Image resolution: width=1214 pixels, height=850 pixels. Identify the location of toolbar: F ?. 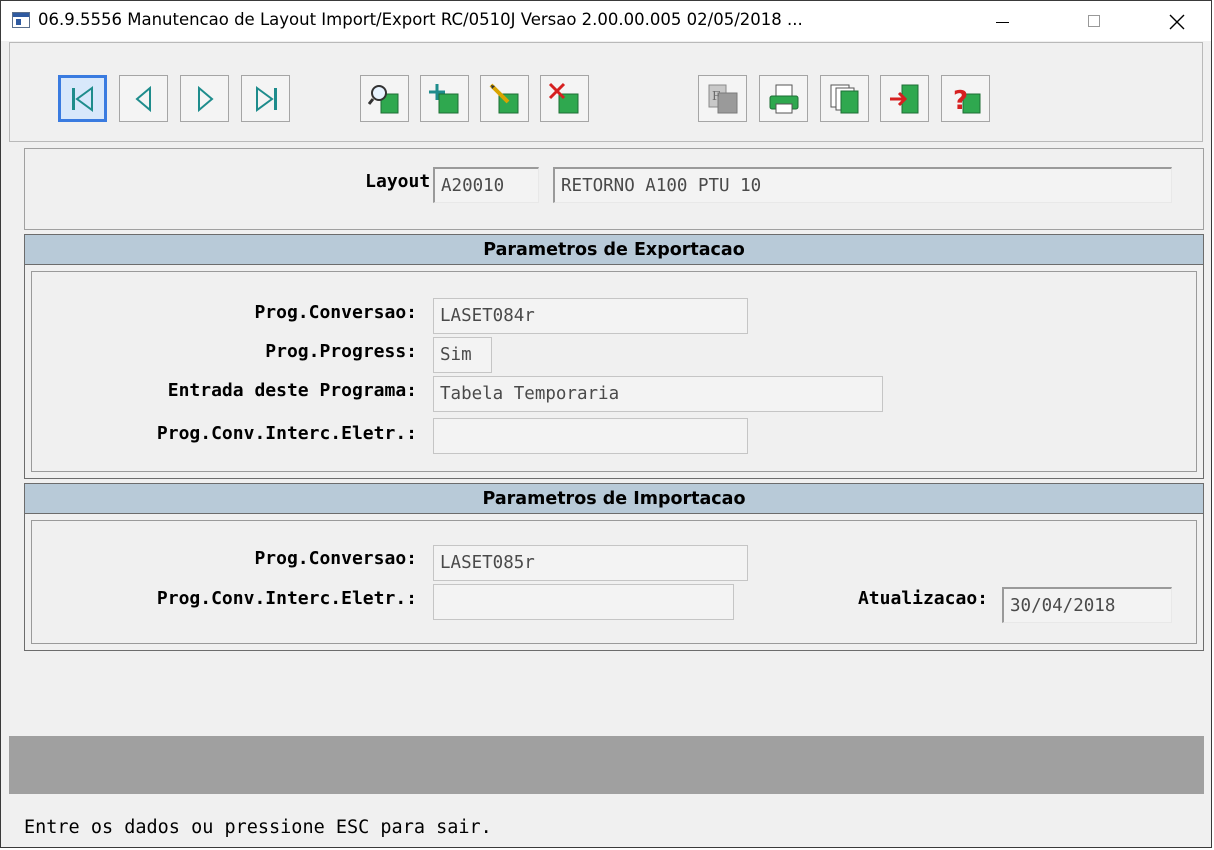
(606, 92).